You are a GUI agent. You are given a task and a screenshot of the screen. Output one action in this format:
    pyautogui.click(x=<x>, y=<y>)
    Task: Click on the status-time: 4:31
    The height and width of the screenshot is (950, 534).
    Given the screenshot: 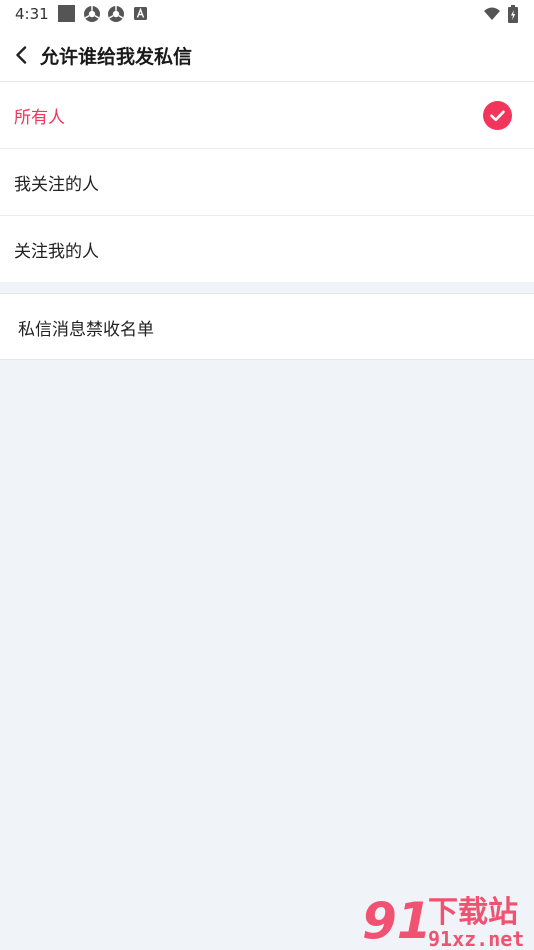 What is the action you would take?
    pyautogui.click(x=32, y=14)
    